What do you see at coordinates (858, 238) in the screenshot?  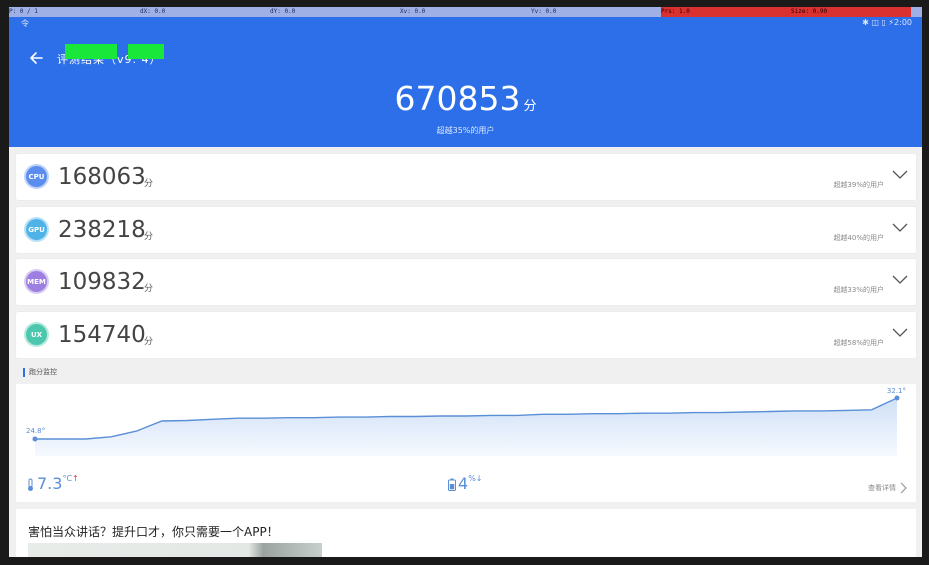 I see `gpu-beat-text: 超越40%的用户` at bounding box center [858, 238].